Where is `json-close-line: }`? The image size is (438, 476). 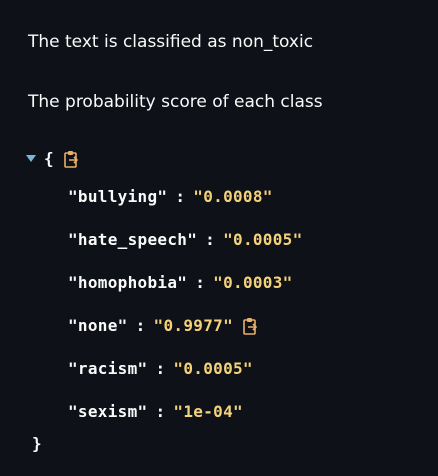 json-close-line: } is located at coordinates (37, 444).